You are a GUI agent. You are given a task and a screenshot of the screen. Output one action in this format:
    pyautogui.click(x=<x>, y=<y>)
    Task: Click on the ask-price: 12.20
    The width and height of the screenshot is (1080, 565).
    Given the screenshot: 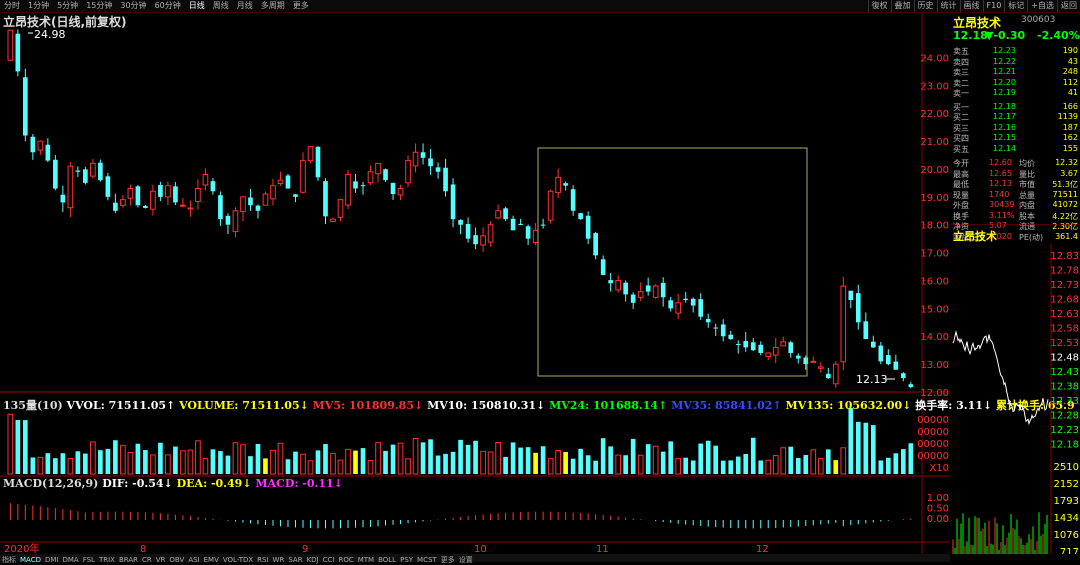 What is the action you would take?
    pyautogui.click(x=1004, y=82)
    